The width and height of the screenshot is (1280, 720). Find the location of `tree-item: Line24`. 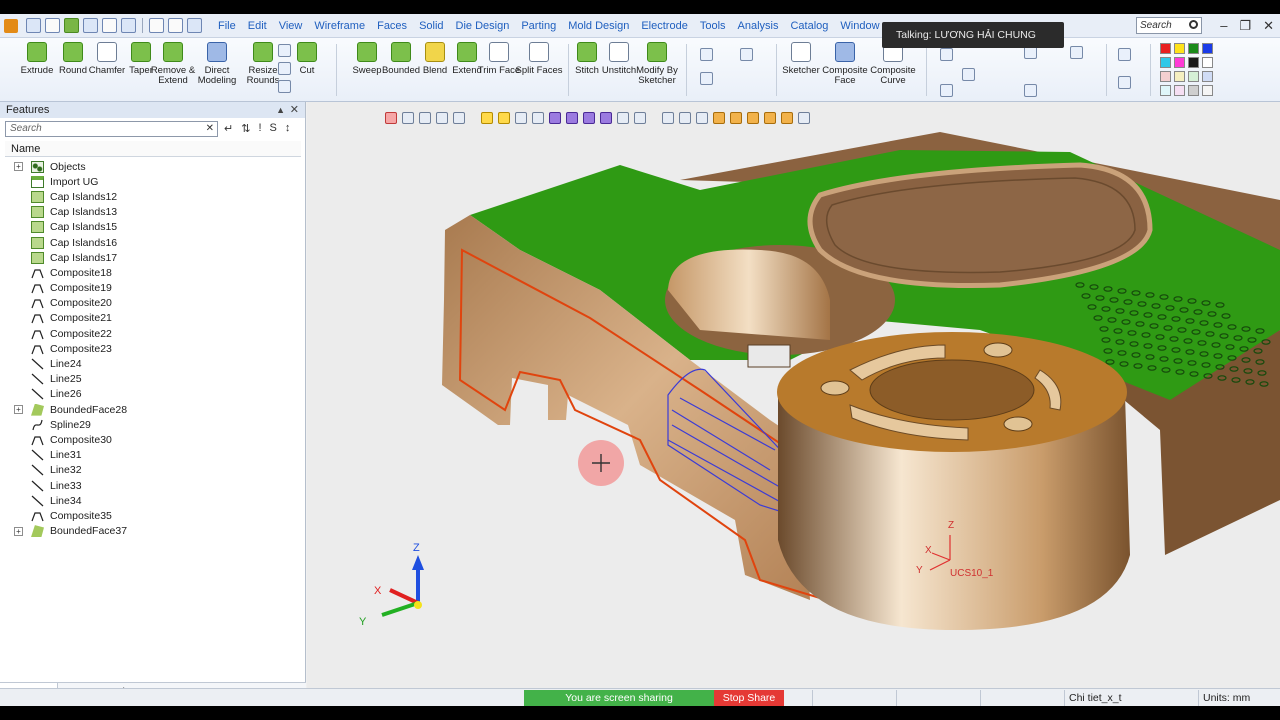

tree-item: Line24 is located at coordinates (70, 363).